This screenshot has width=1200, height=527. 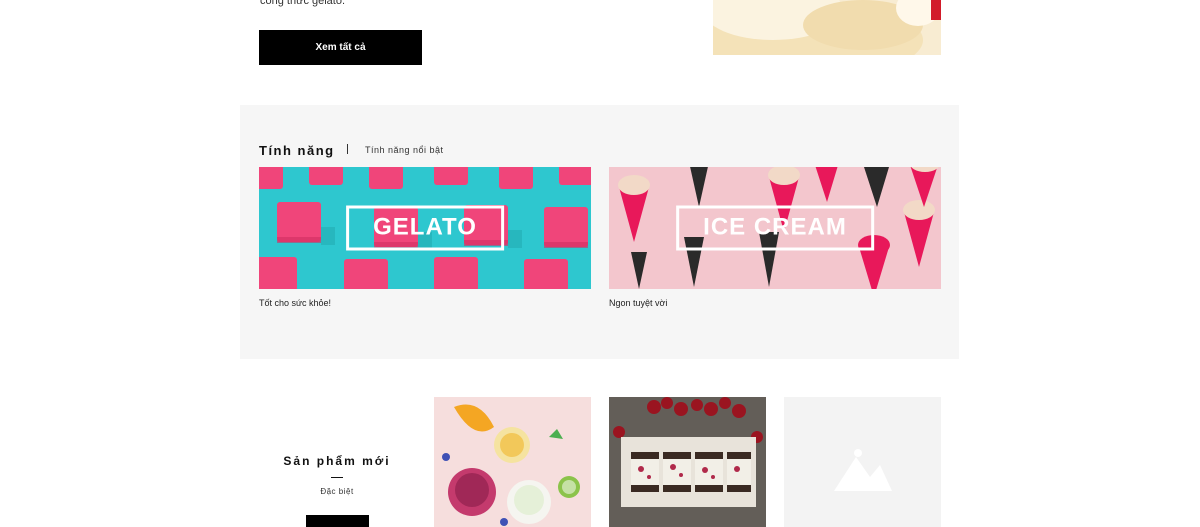 What do you see at coordinates (512, 462) in the screenshot?
I see `product-image-gelato-cups` at bounding box center [512, 462].